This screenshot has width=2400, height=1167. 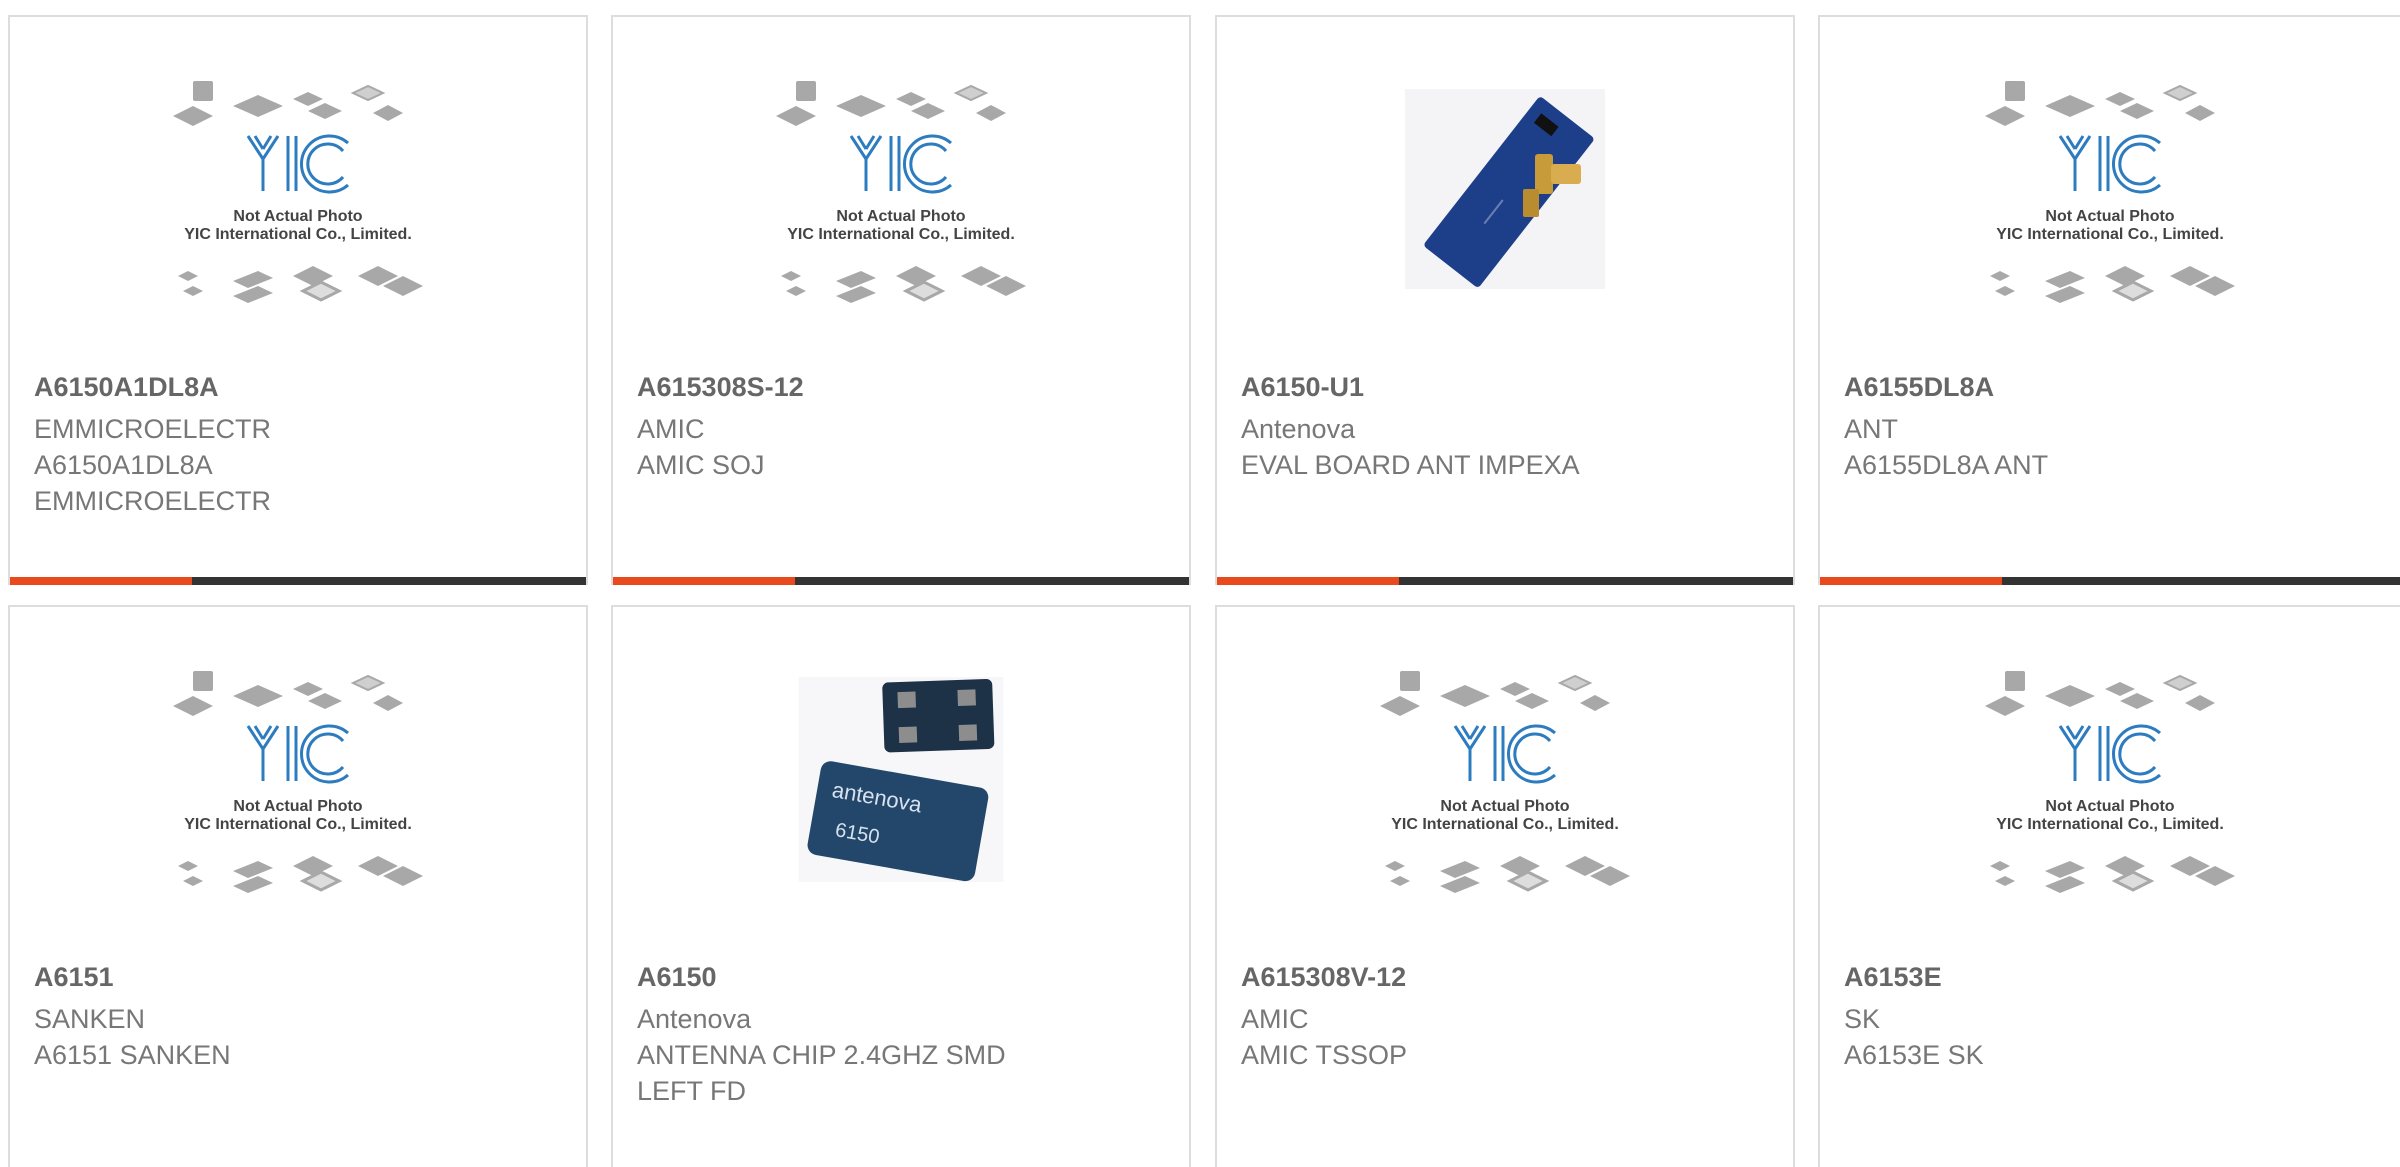 What do you see at coordinates (132, 1055) in the screenshot?
I see `description: A6151 SANKEN` at bounding box center [132, 1055].